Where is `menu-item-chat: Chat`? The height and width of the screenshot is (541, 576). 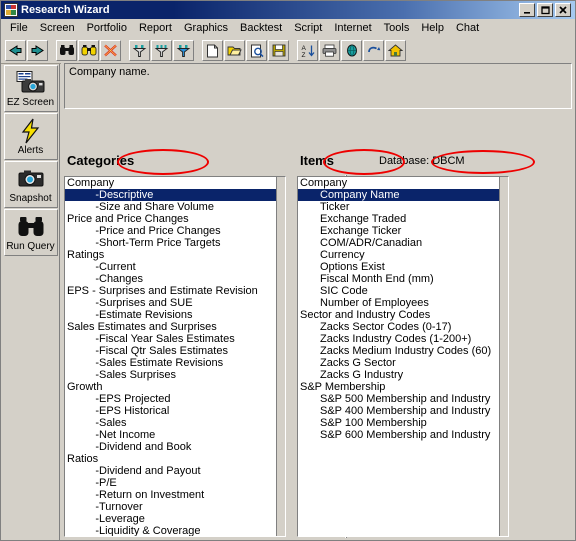
menu-item-chat: Chat is located at coordinates (467, 28).